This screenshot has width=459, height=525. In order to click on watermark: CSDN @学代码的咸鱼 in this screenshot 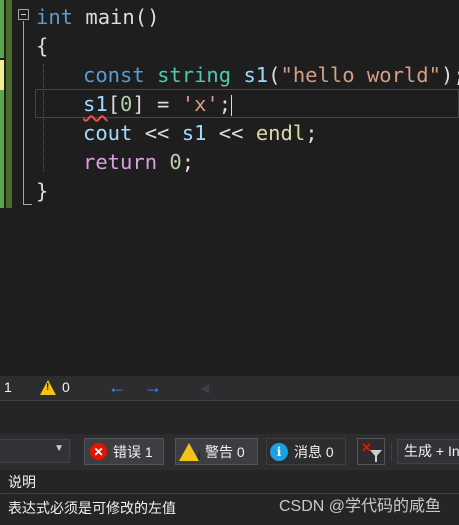, I will do `click(359, 506)`.